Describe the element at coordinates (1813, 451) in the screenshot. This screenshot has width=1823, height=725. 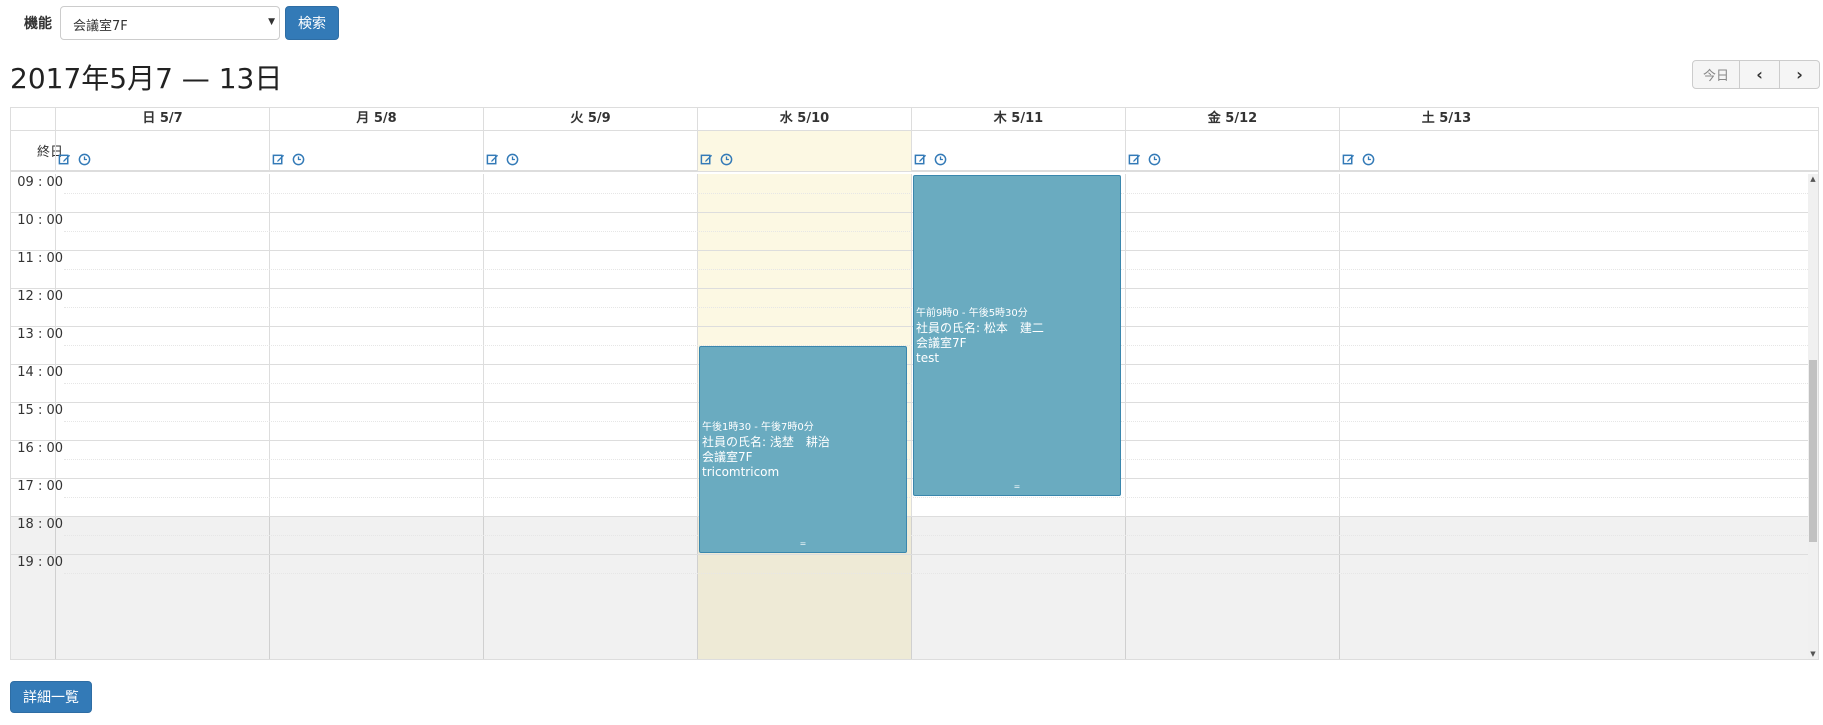
I see `scroll-thumb` at that location.